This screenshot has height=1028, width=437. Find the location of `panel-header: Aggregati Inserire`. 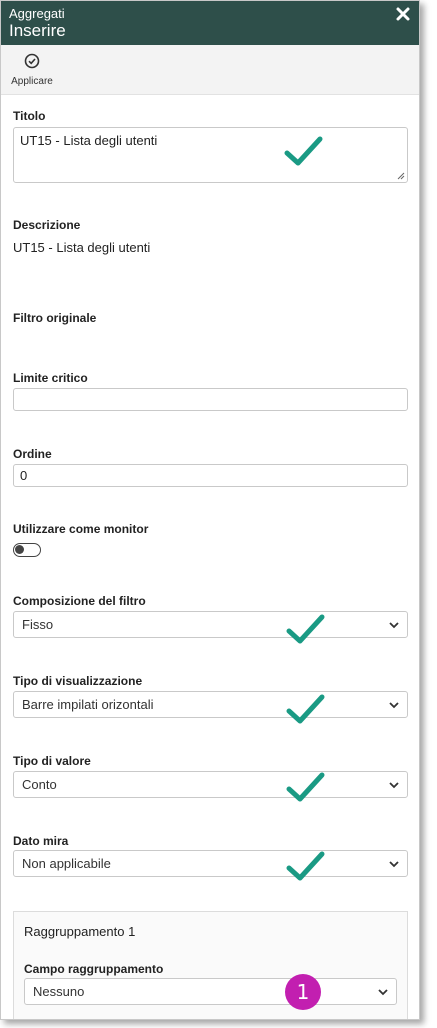

panel-header: Aggregati Inserire is located at coordinates (210, 23).